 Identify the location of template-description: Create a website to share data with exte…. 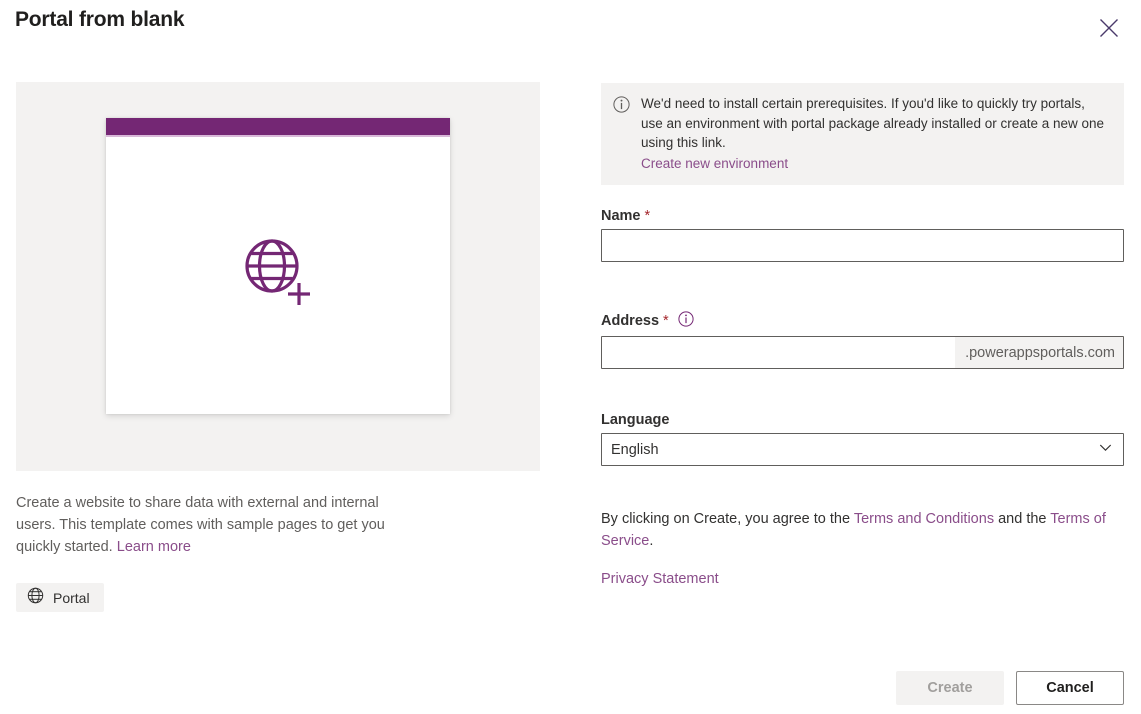
(211, 525).